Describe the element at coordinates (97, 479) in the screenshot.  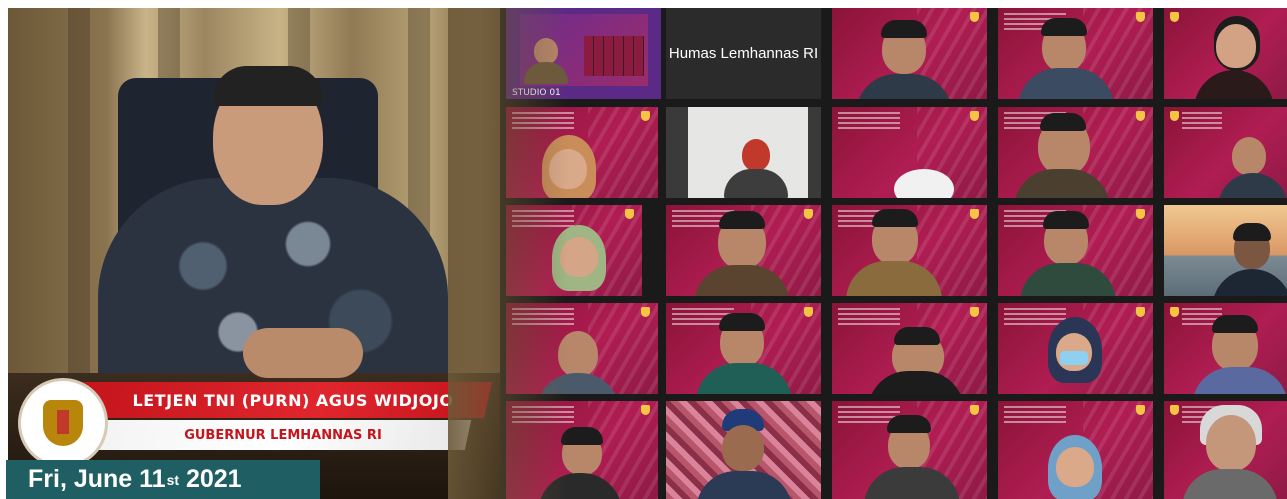
I see `date-text: Fri, June 11` at that location.